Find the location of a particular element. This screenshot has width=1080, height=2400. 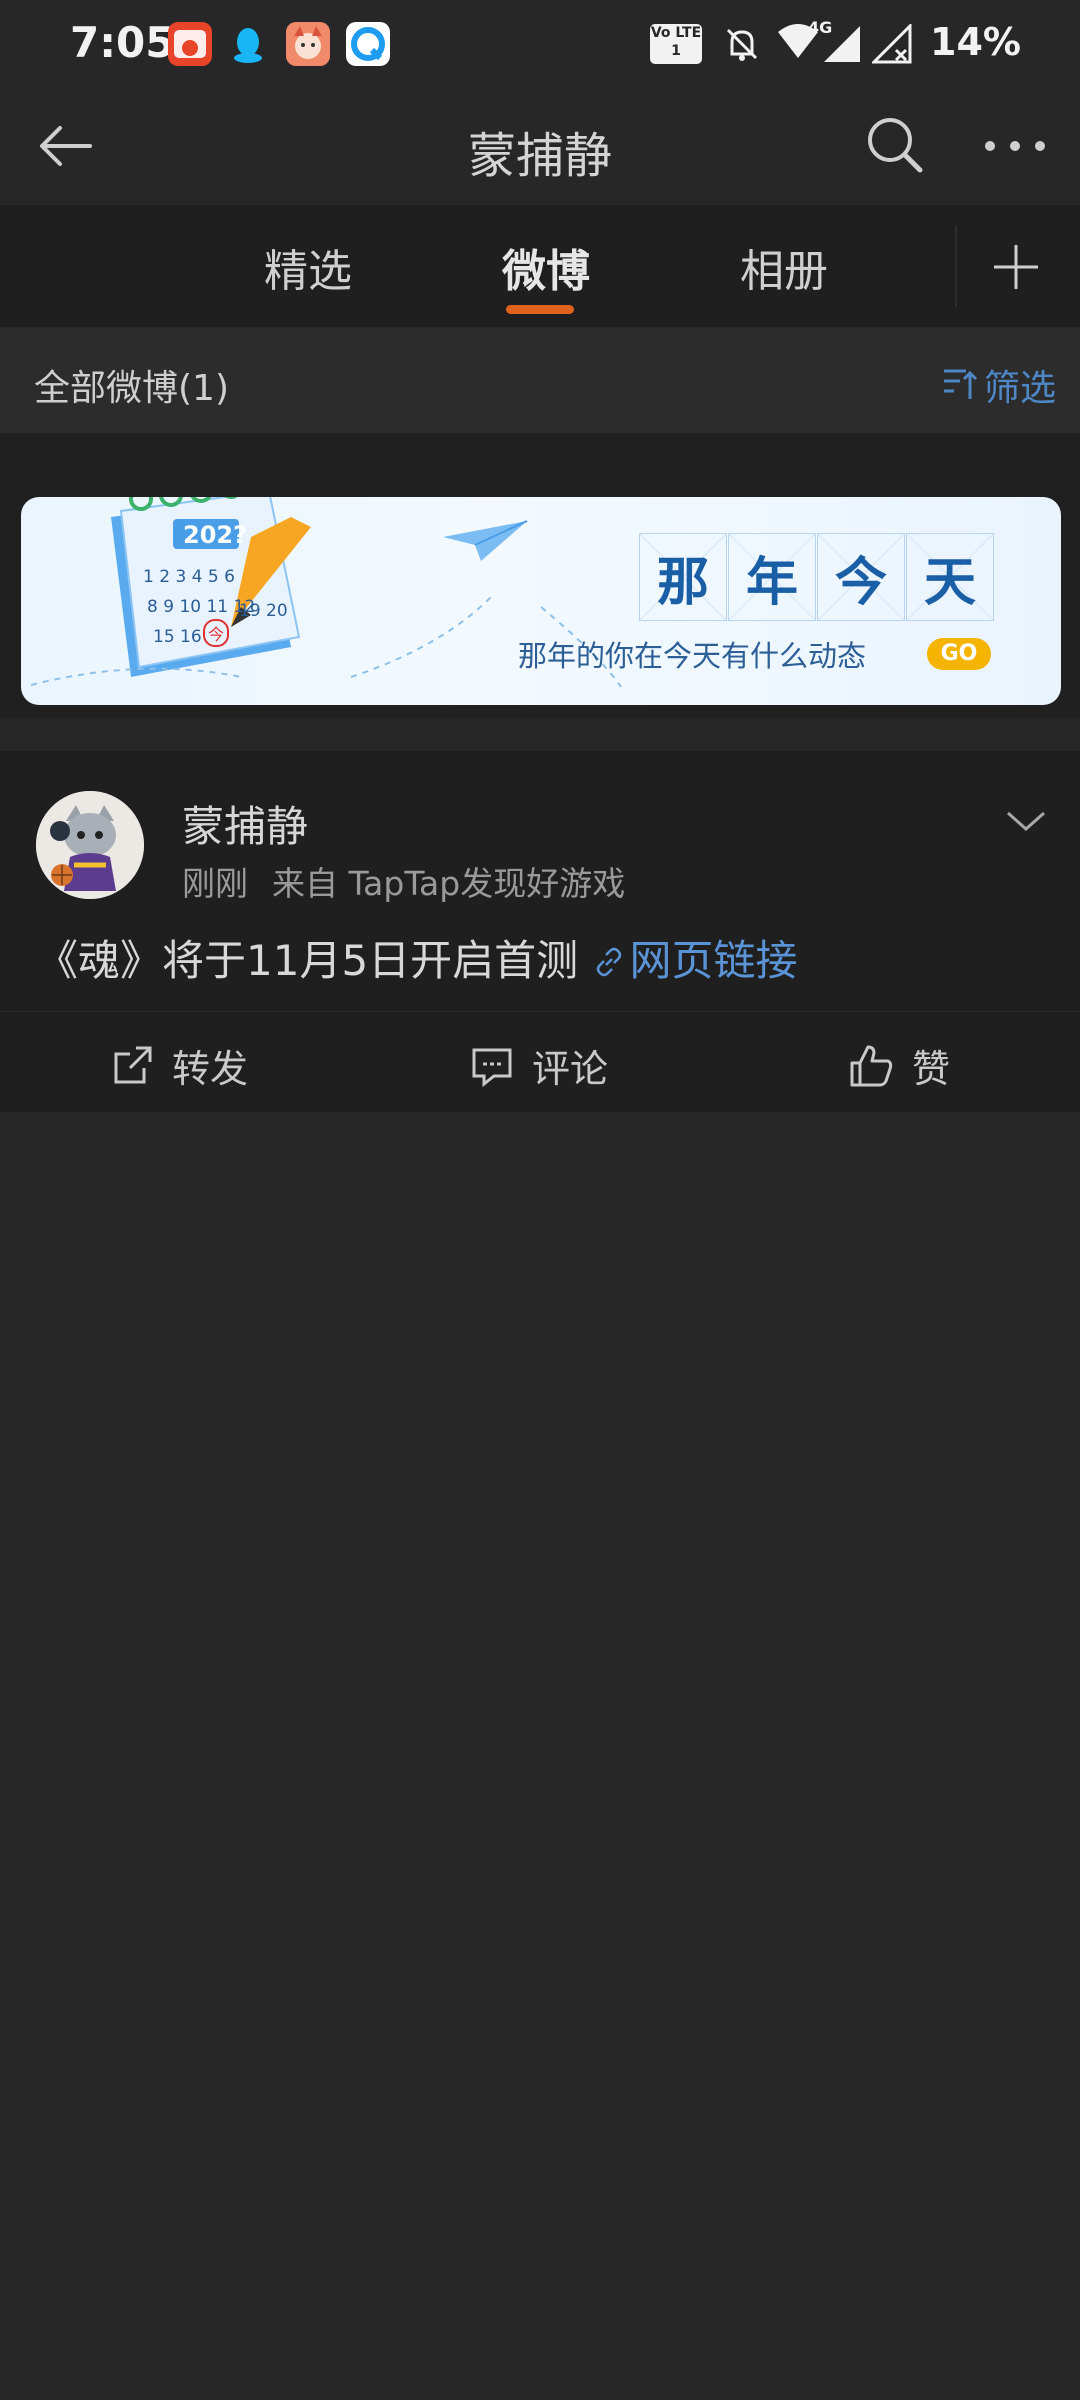

tab-featured: 精选 is located at coordinates (308, 267).